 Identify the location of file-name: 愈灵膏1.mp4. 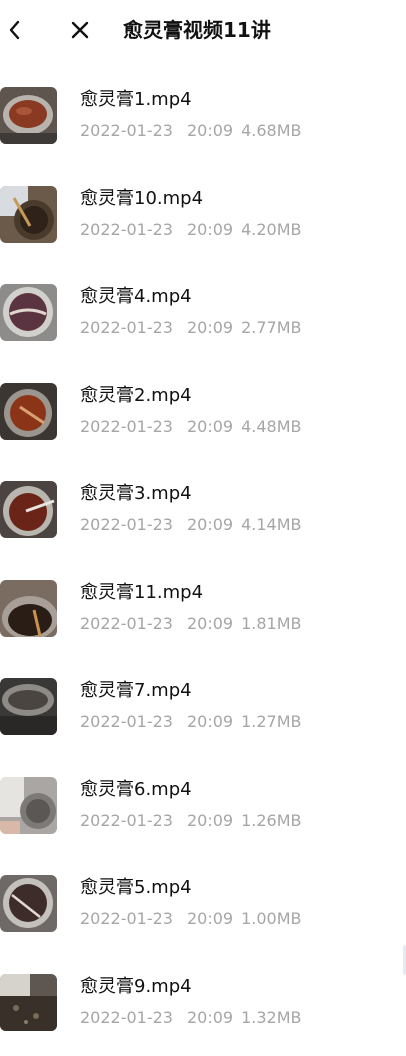
(136, 100).